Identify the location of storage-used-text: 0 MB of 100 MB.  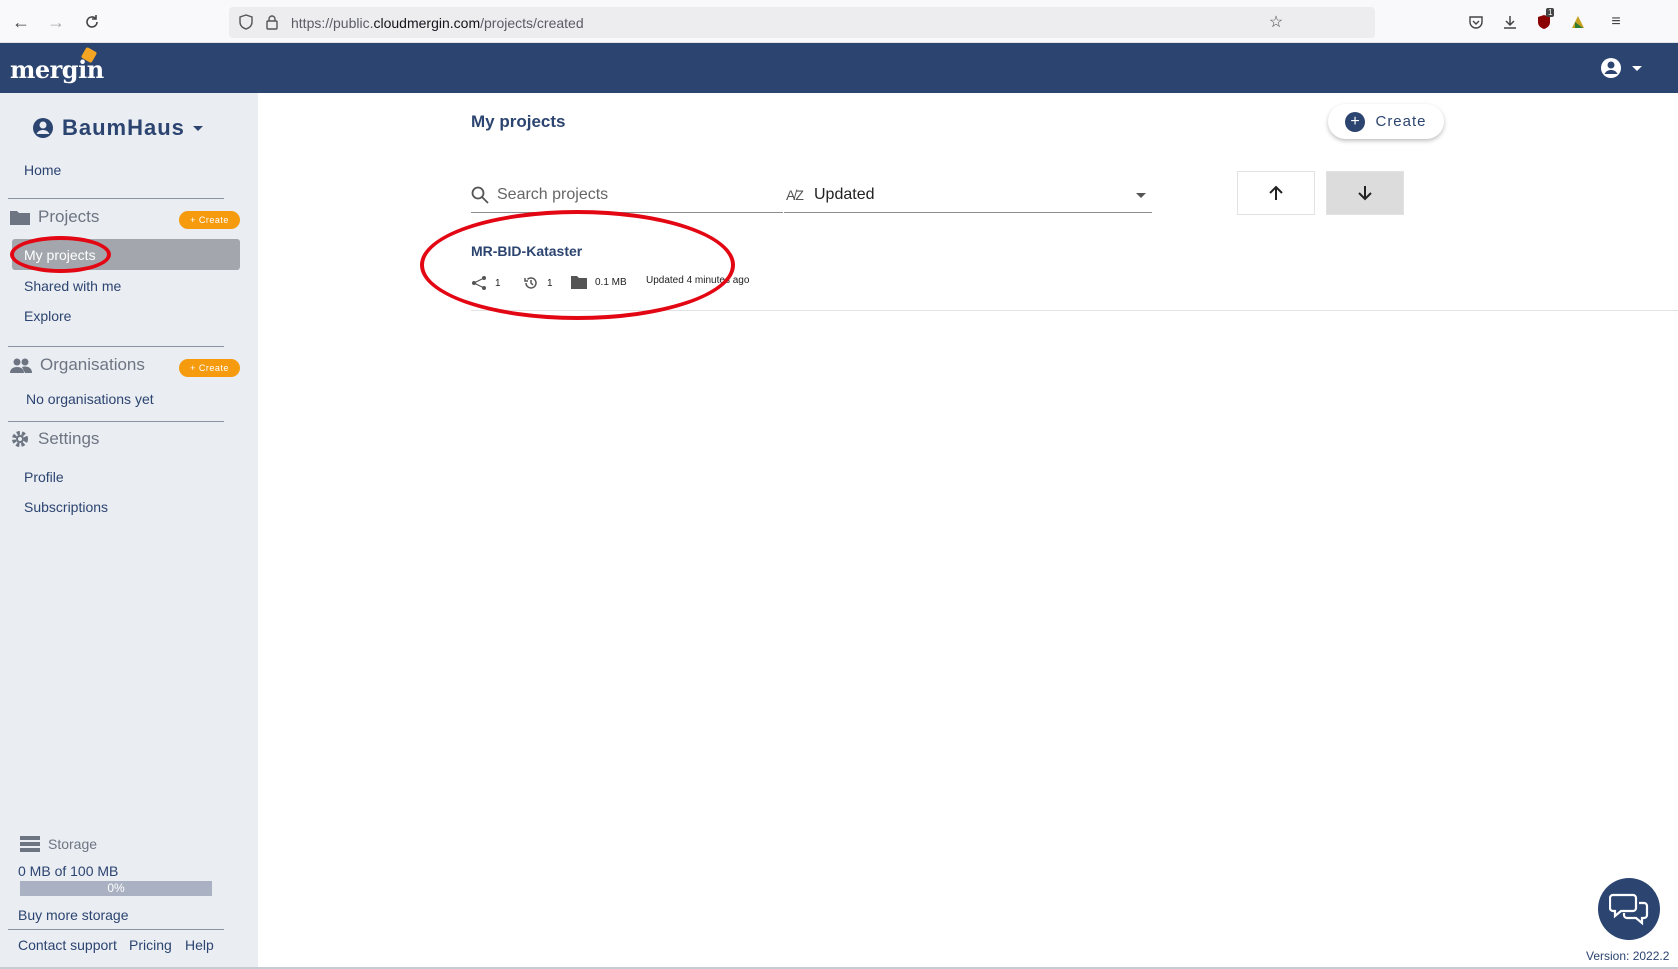
(68, 871).